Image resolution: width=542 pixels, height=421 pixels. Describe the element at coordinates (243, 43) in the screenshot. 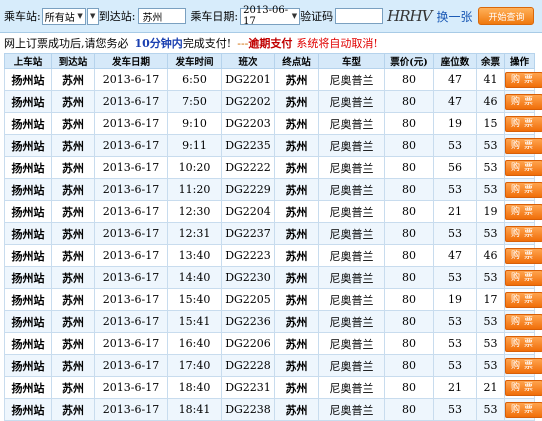

I see `notice-dashes: ---` at that location.